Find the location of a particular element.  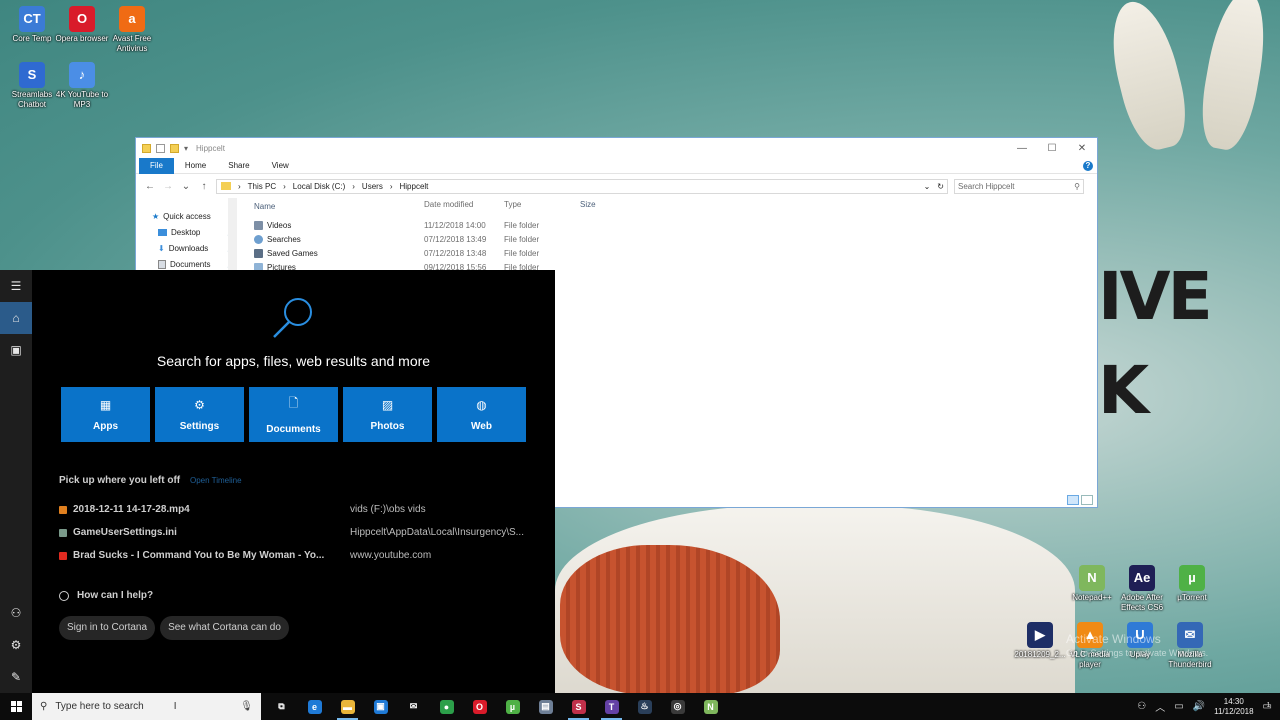

tile-documents: 🗋 Documents is located at coordinates (293, 414).